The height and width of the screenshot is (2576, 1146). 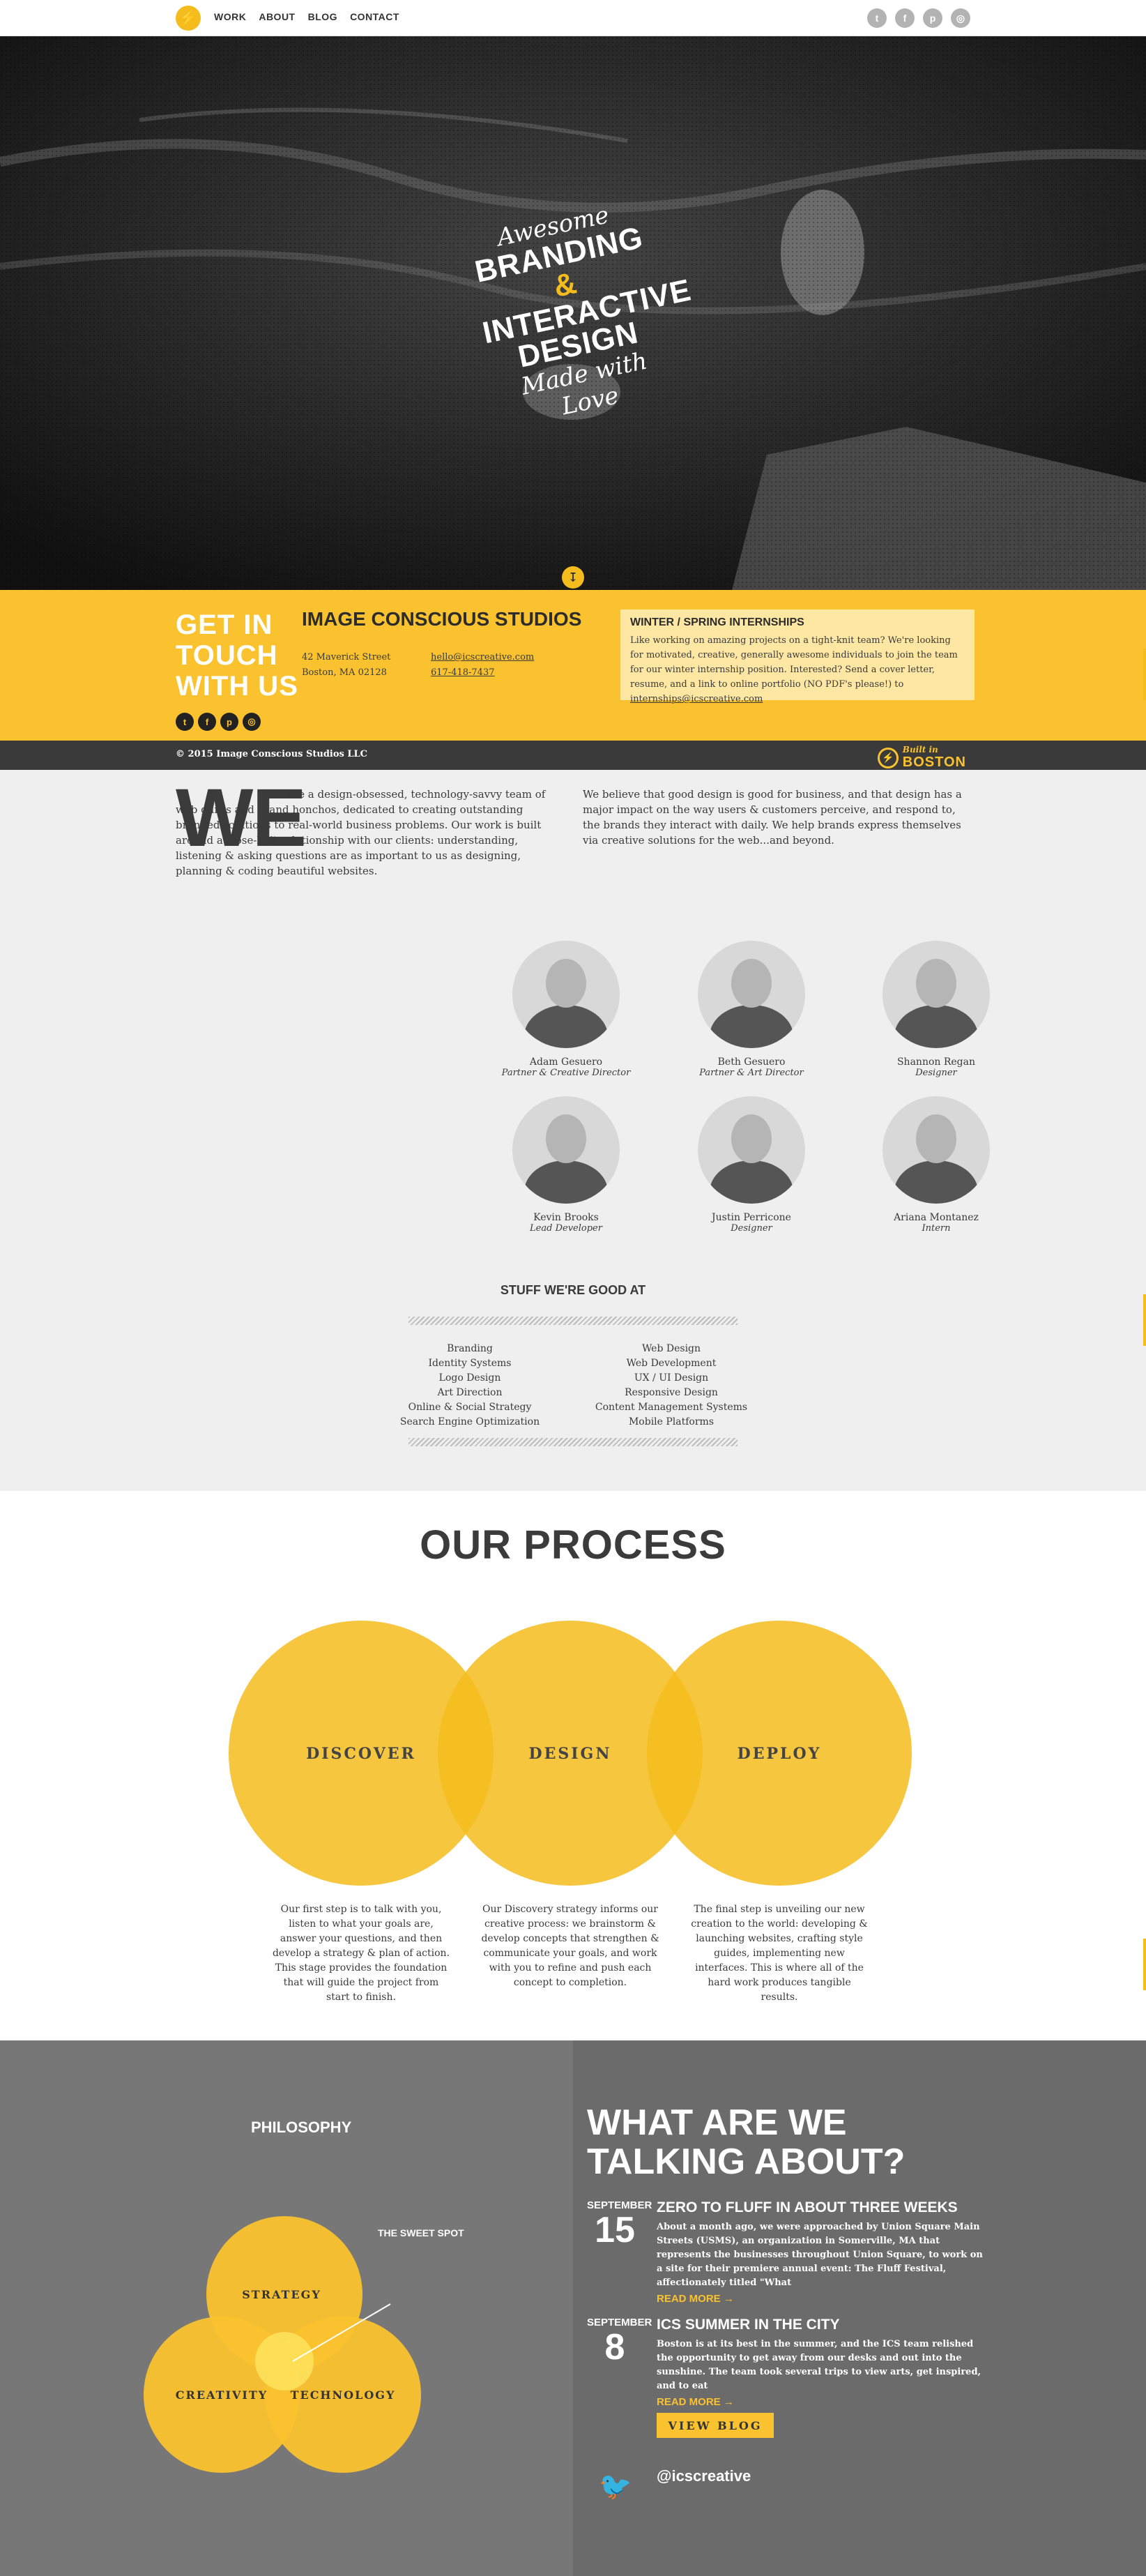 I want to click on team-member: Beth Gesuero Partner & Art Director, so click(x=752, y=1009).